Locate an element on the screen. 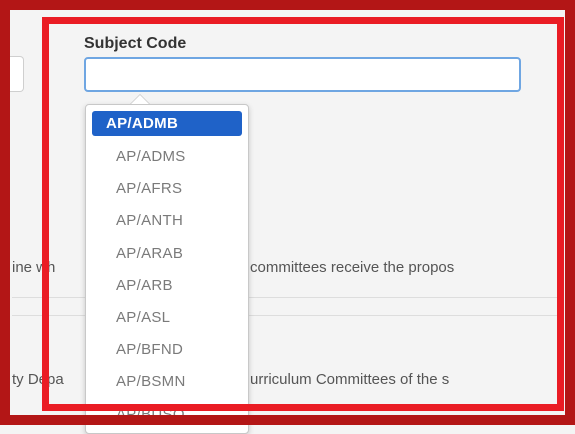 This screenshot has width=575, height=434. dropdown-option: AP/BSMN is located at coordinates (167, 382).